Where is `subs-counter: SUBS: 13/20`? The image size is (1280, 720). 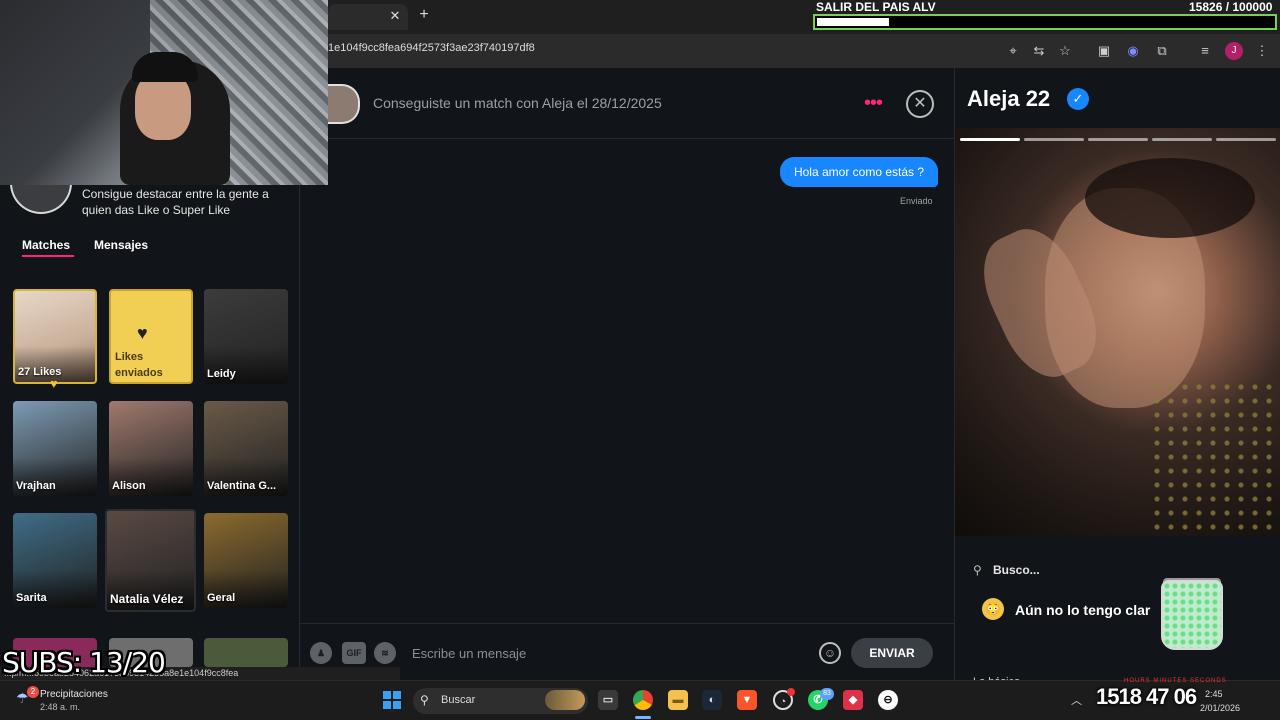 subs-counter: SUBS: 13/20 is located at coordinates (84, 662).